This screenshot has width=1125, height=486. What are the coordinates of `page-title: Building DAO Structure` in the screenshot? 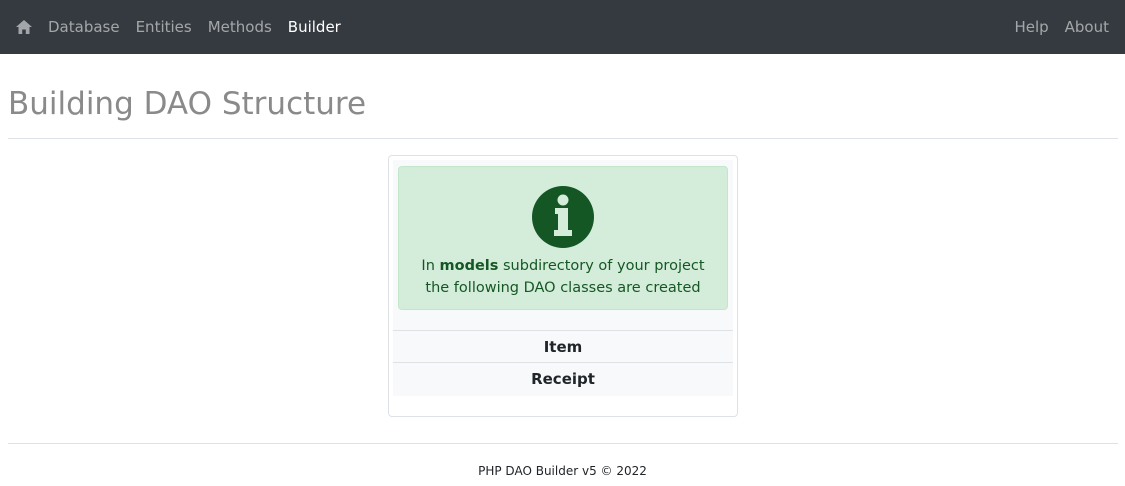 It's located at (187, 104).